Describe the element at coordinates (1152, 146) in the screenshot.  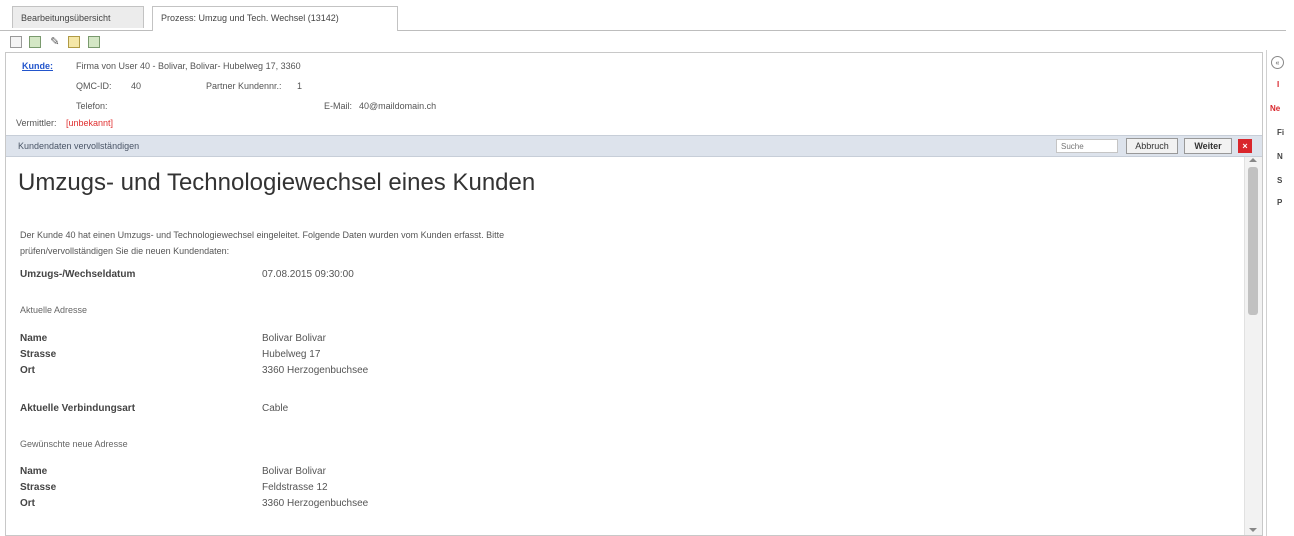
I see `abbruch-button: Abbruch` at that location.